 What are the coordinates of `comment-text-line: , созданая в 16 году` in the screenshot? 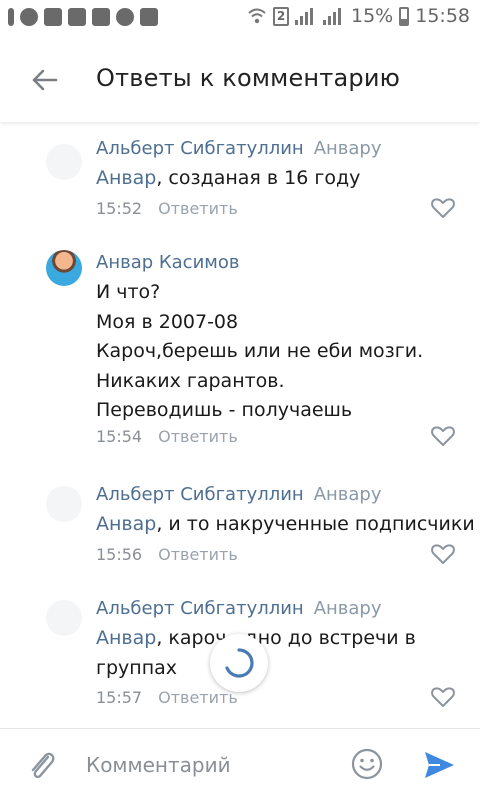 It's located at (258, 178).